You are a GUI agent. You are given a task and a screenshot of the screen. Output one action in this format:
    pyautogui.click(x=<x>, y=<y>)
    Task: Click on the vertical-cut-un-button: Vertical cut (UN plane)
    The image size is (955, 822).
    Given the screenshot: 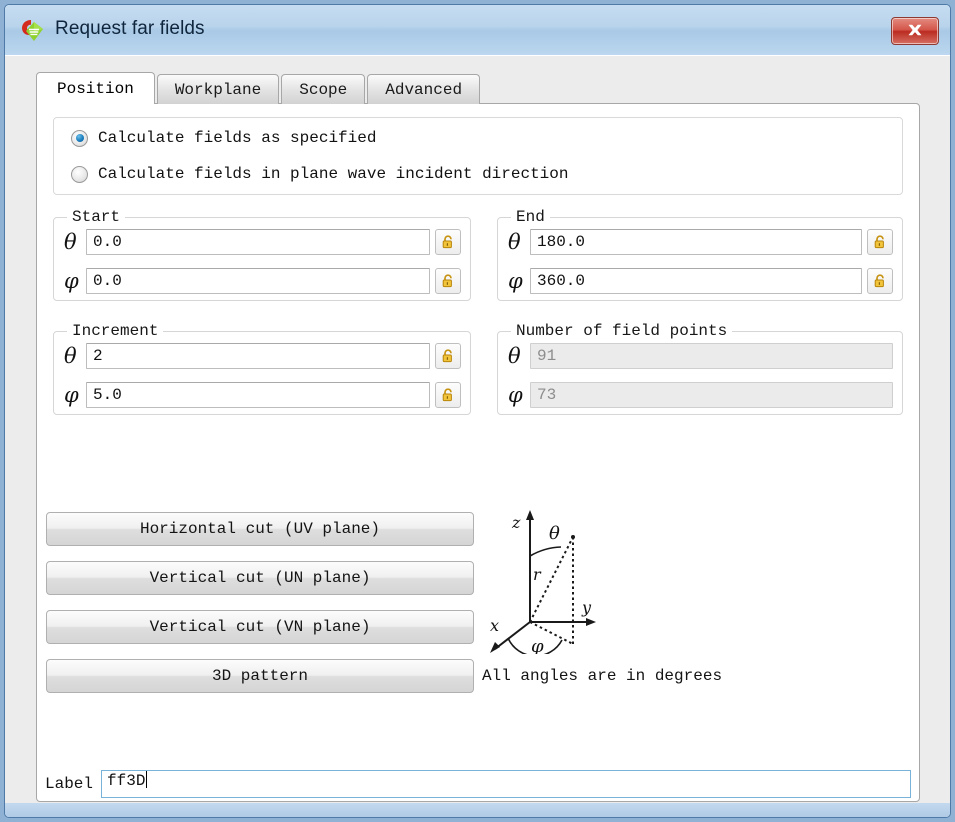 What is the action you would take?
    pyautogui.click(x=260, y=578)
    